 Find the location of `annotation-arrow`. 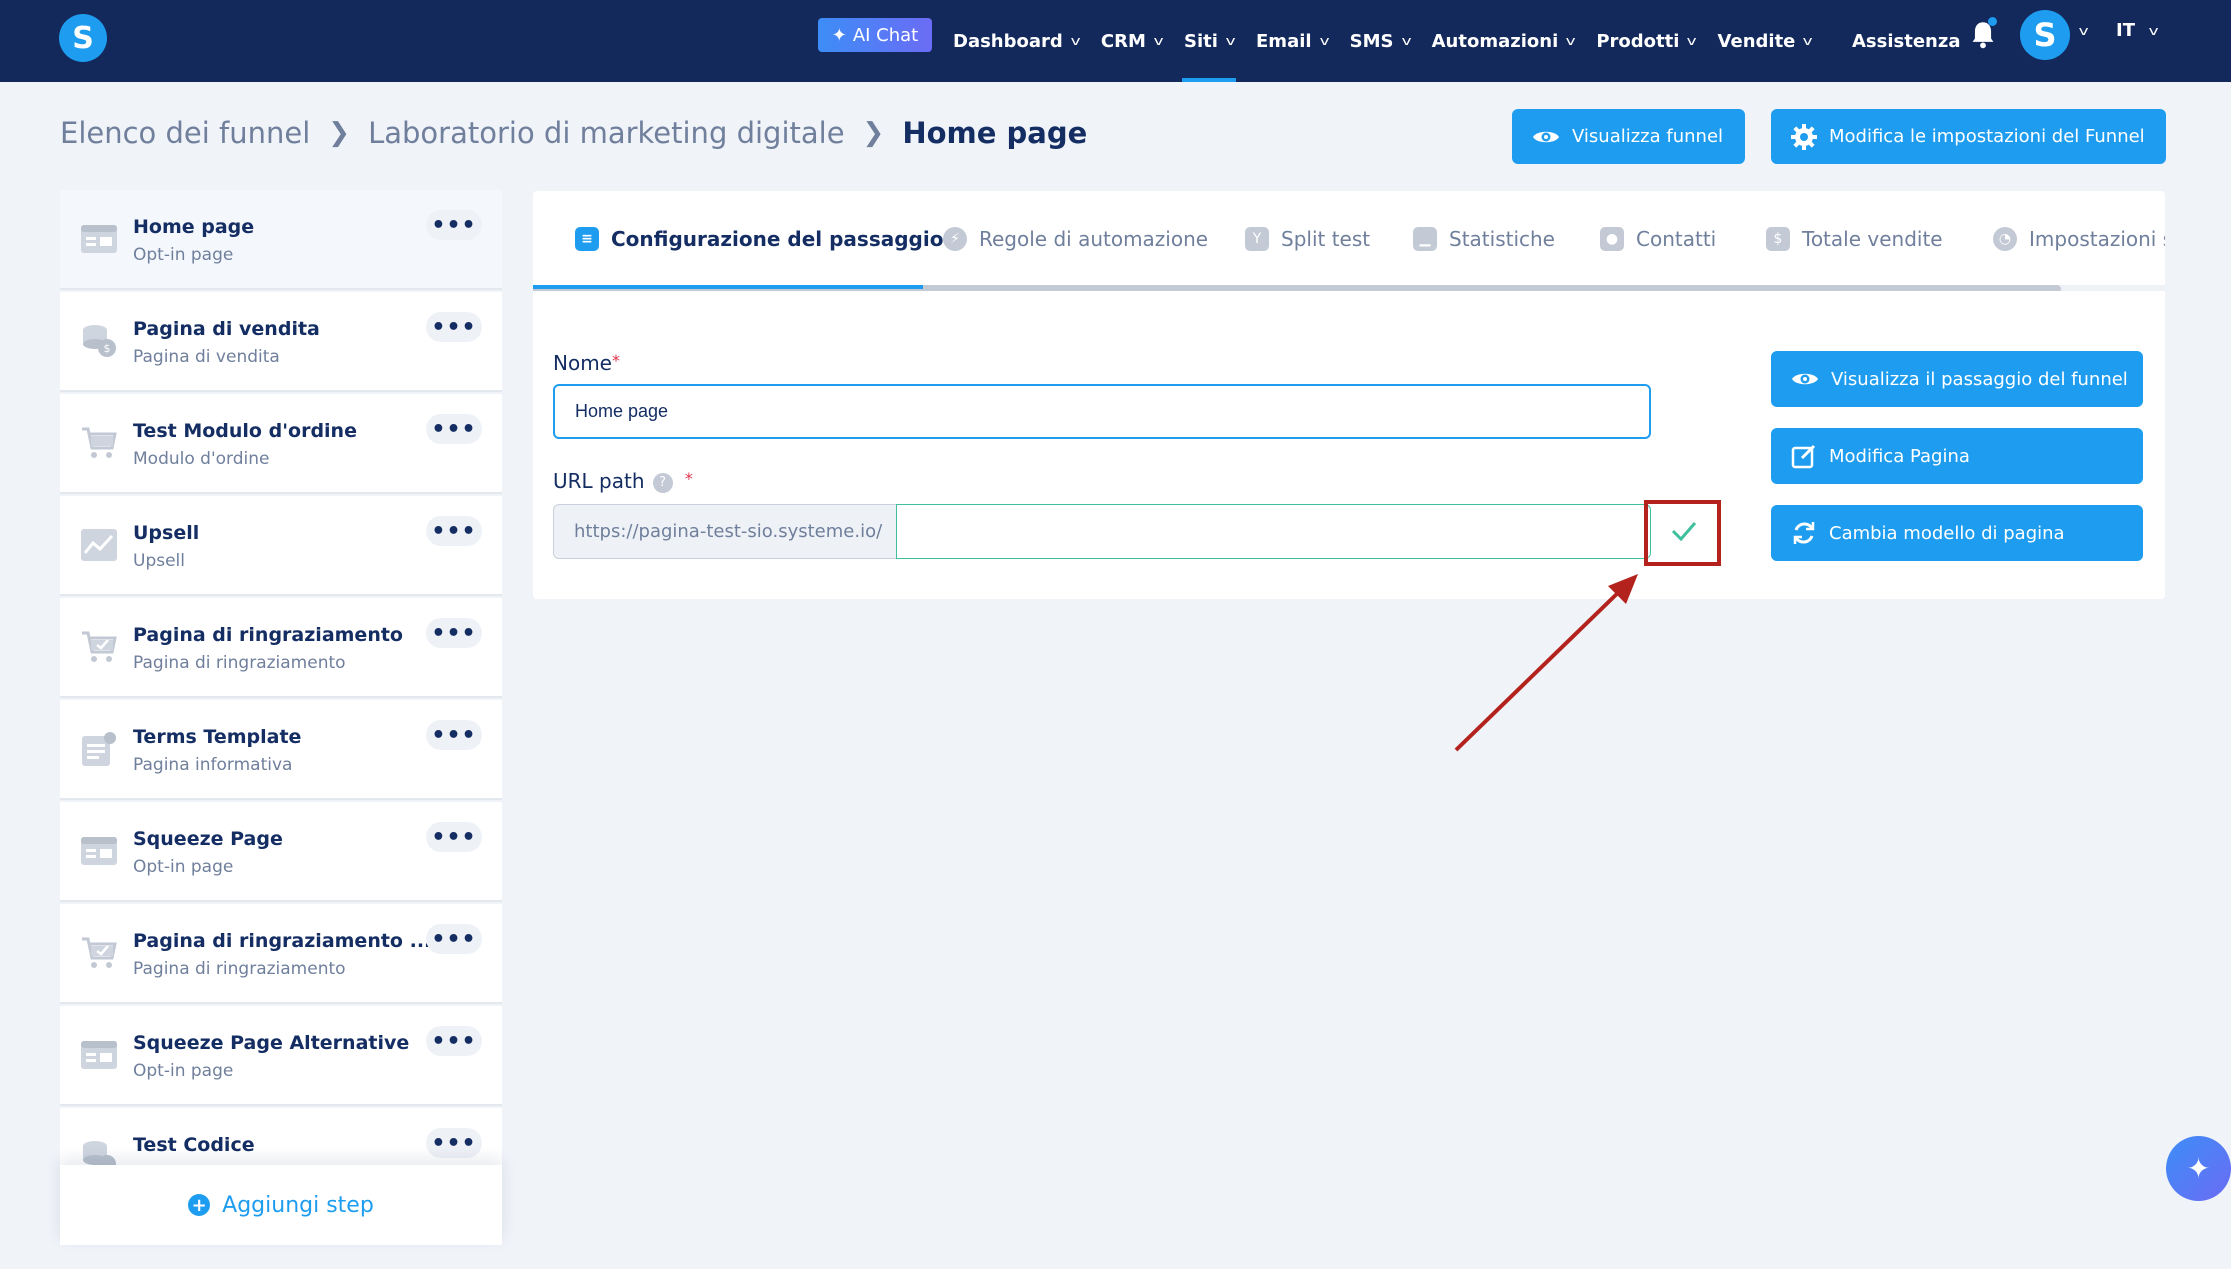

annotation-arrow is located at coordinates (1546, 663).